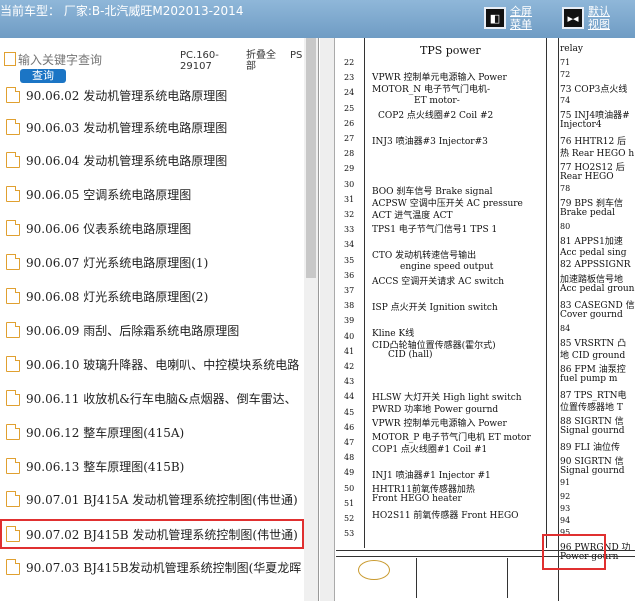 The width and height of the screenshot is (635, 601). What do you see at coordinates (117, 296) in the screenshot?
I see `tree-item-label: 90.06.08 灯光系统电路原理图(2)` at bounding box center [117, 296].